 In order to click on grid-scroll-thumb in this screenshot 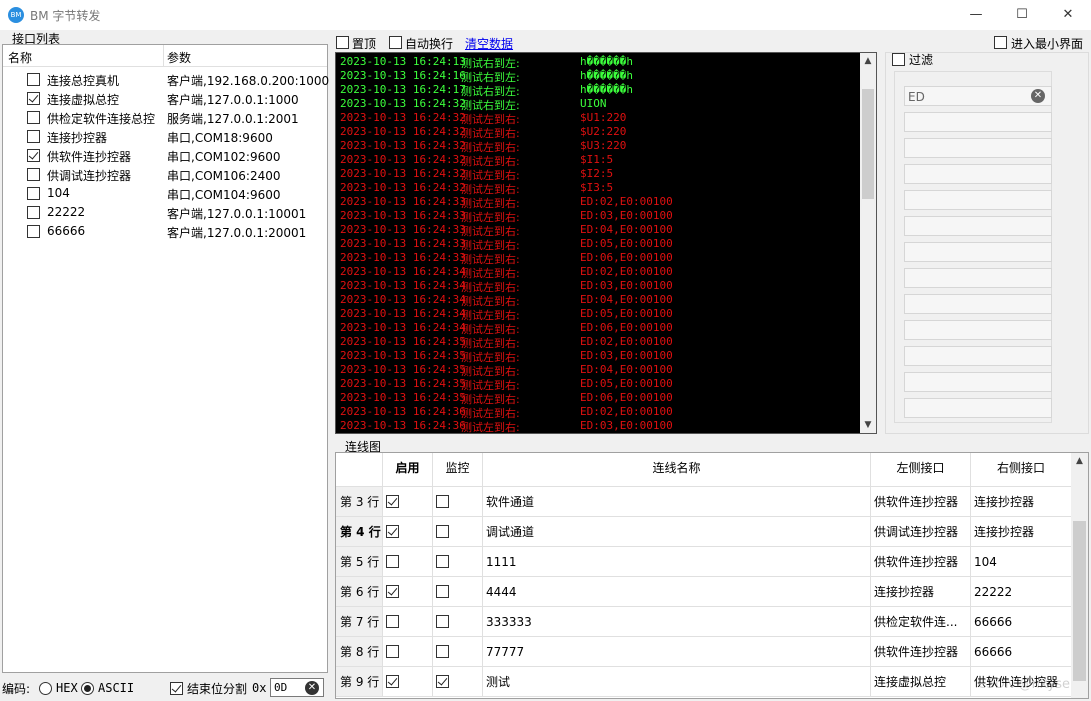, I will do `click(1079, 601)`.